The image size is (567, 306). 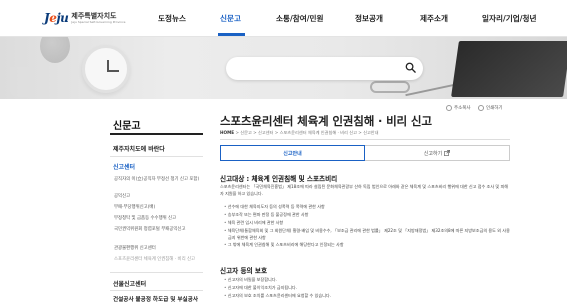 I want to click on sidebar-title: 신문고, so click(x=127, y=126).